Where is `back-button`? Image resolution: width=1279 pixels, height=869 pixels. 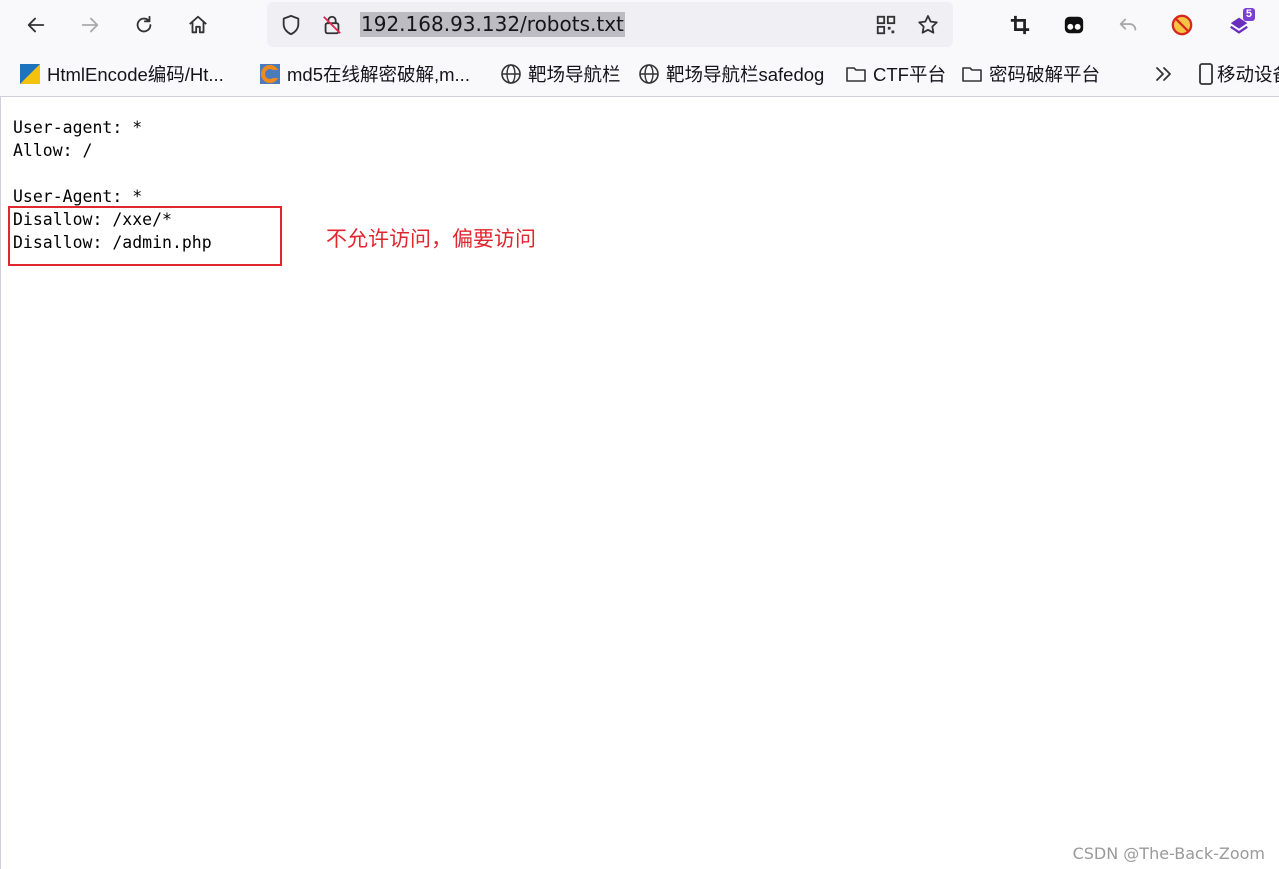 back-button is located at coordinates (36, 25).